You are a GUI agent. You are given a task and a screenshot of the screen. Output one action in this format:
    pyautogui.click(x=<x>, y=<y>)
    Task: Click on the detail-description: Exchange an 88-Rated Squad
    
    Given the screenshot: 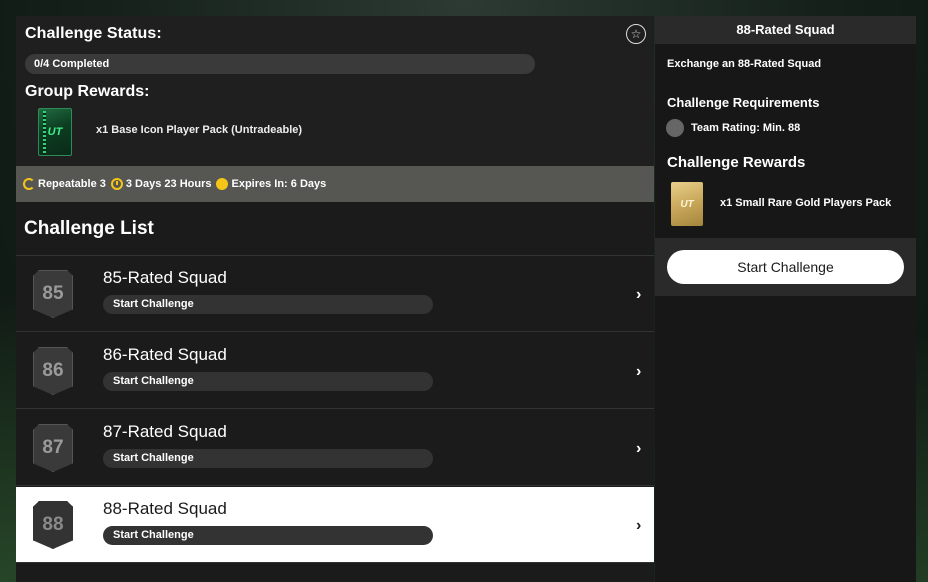 What is the action you would take?
    pyautogui.click(x=744, y=64)
    